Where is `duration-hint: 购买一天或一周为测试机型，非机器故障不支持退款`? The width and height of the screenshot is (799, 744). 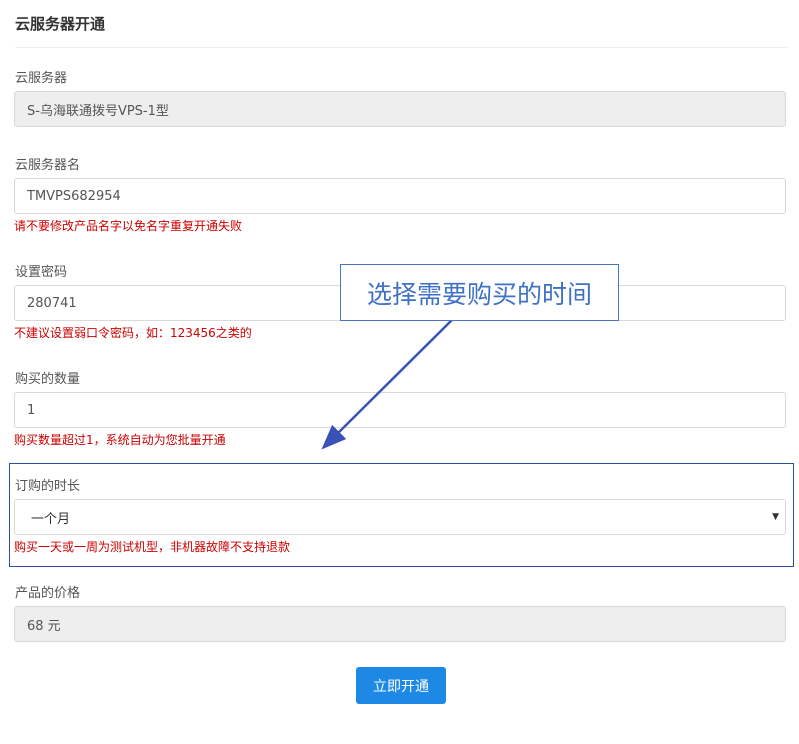 duration-hint: 购买一天或一周为测试机型，非机器故障不支持退款 is located at coordinates (152, 547).